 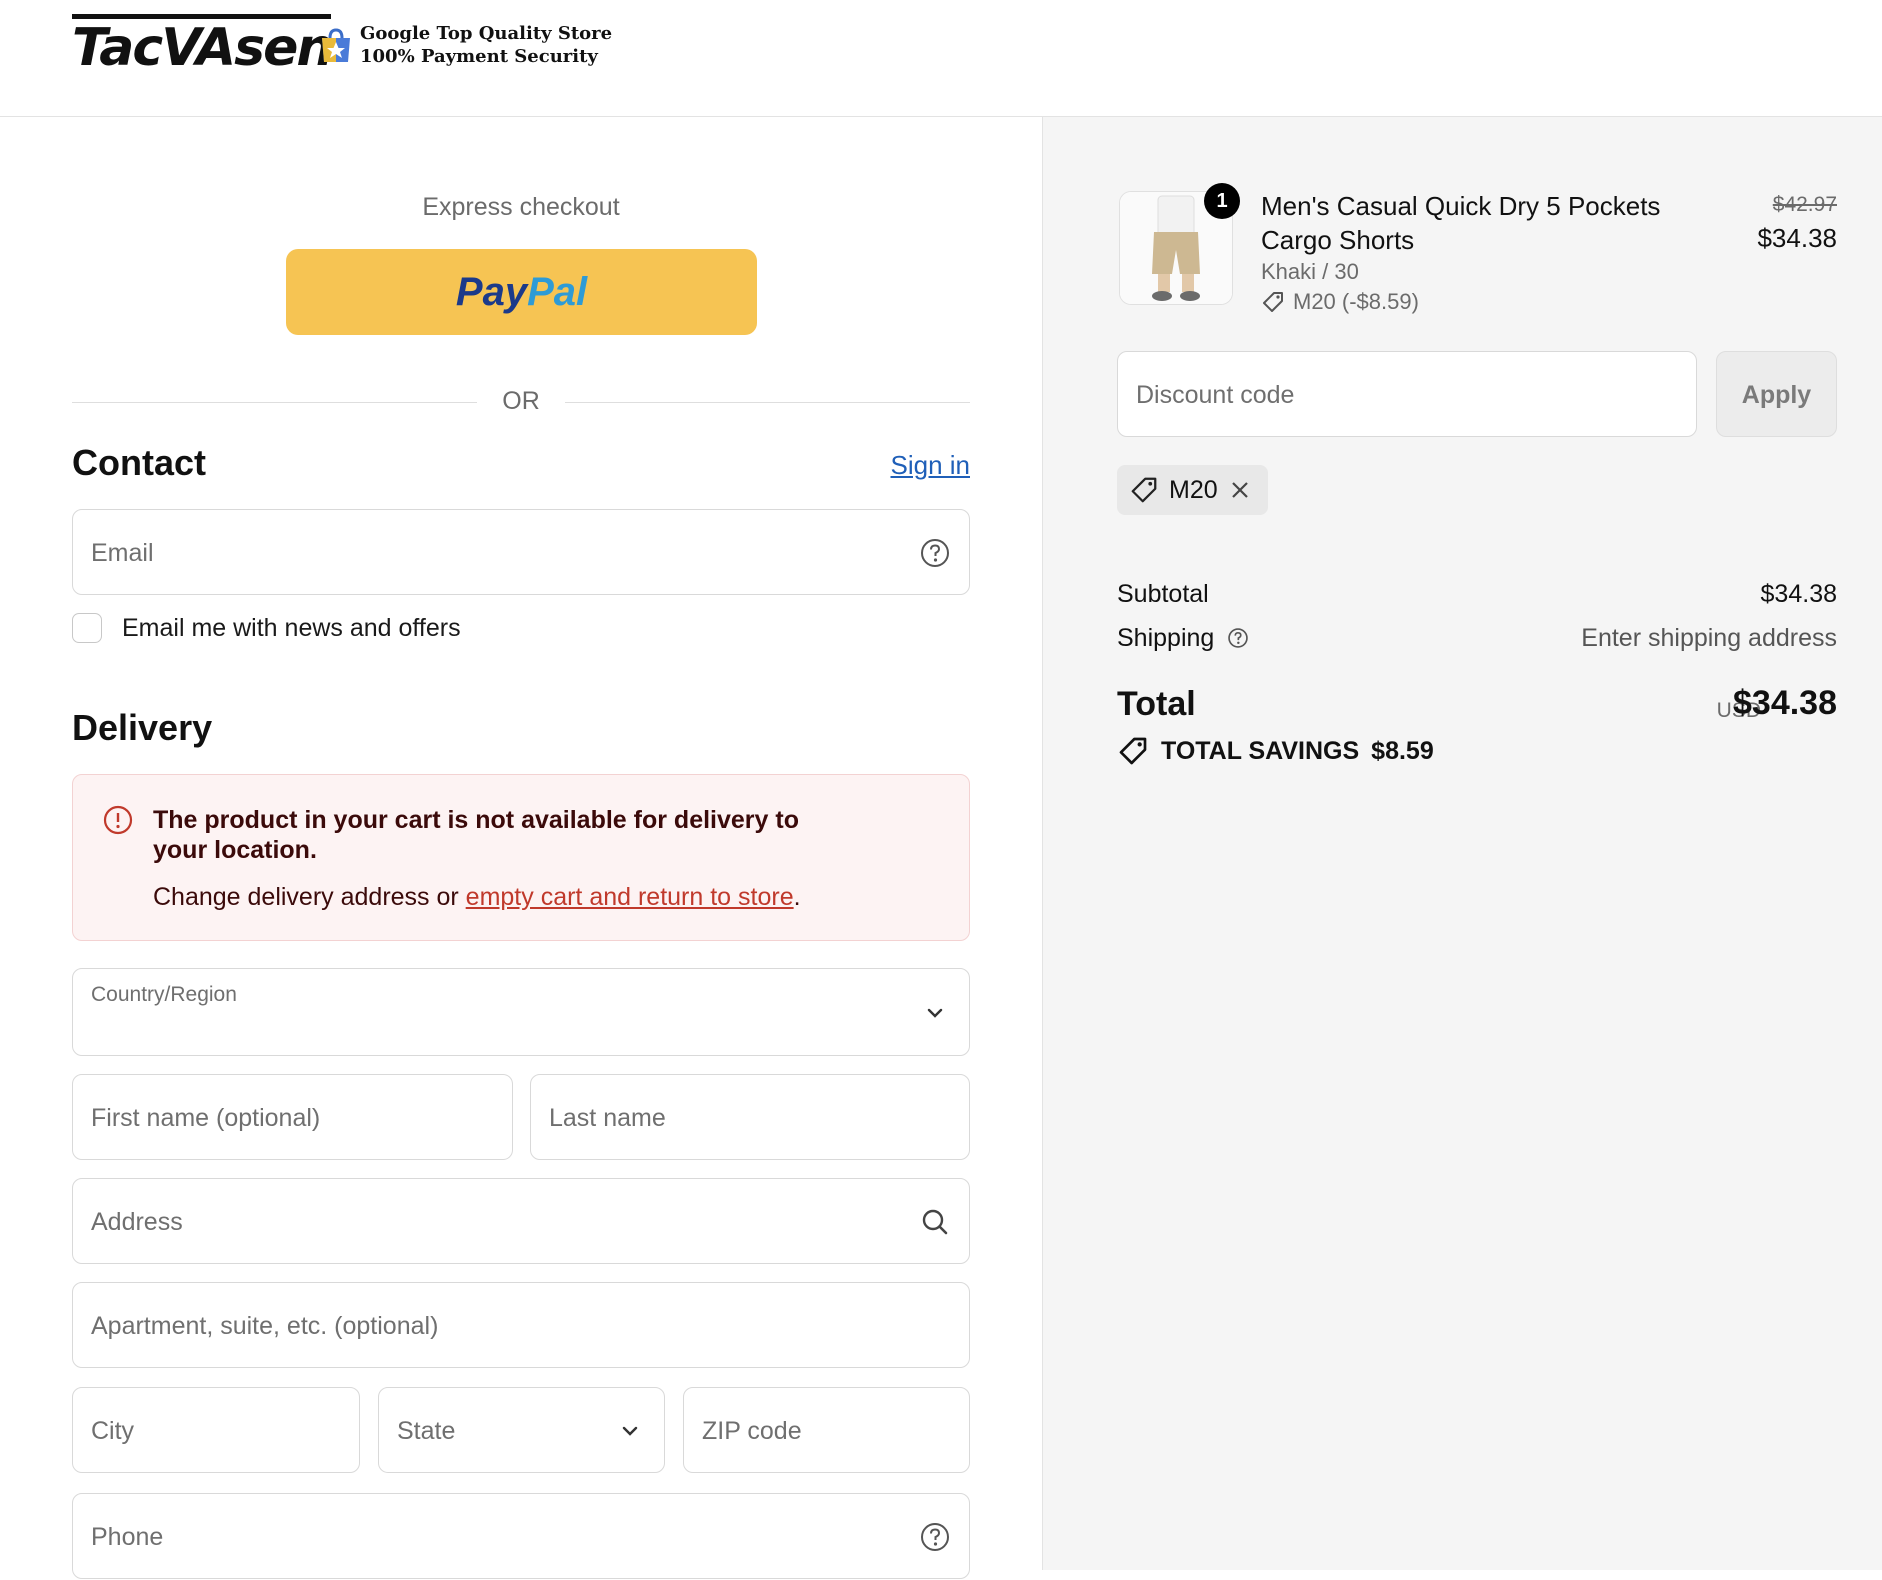 I want to click on applied-code: M20, so click(x=1193, y=489).